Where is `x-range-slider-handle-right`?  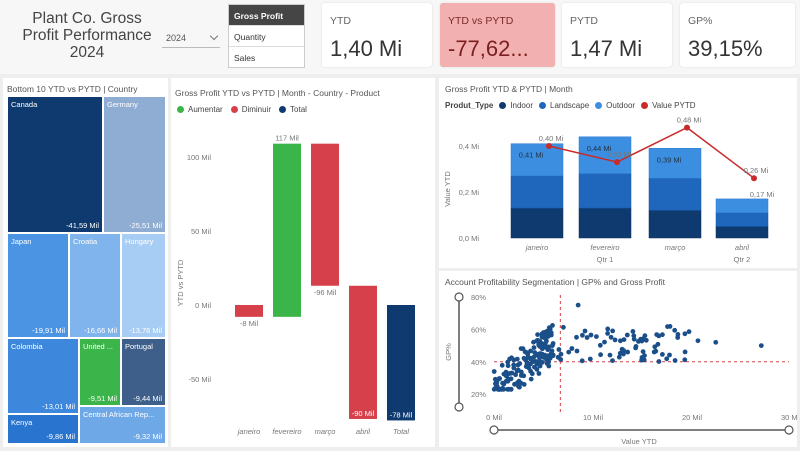 x-range-slider-handle-right is located at coordinates (789, 430).